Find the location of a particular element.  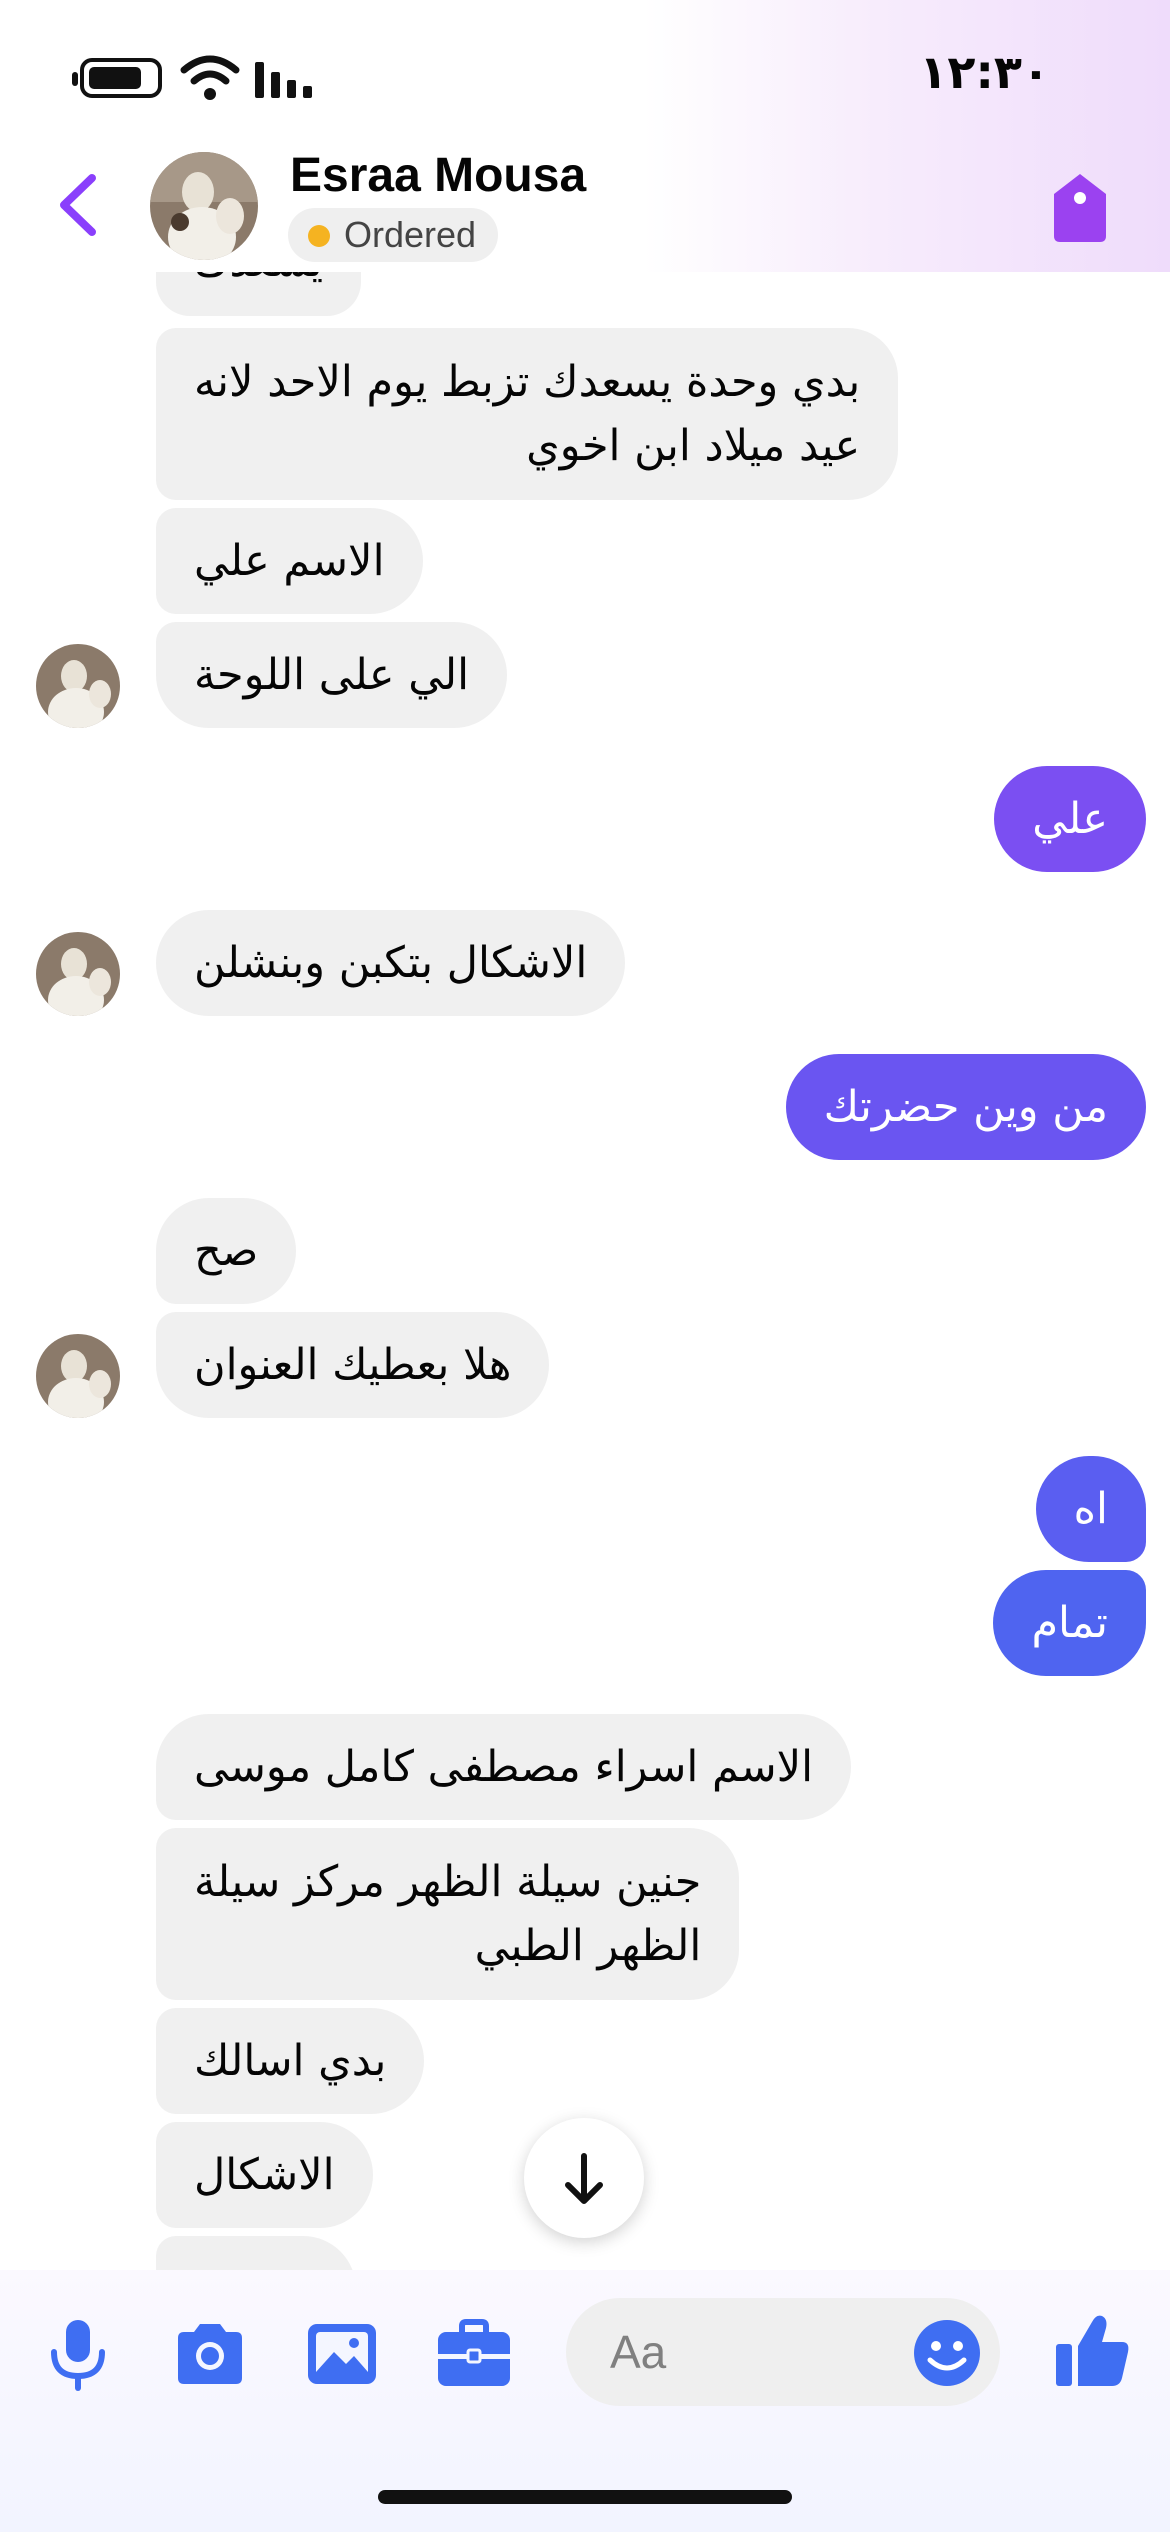

scroll-to-bottom-button is located at coordinates (584, 2178).